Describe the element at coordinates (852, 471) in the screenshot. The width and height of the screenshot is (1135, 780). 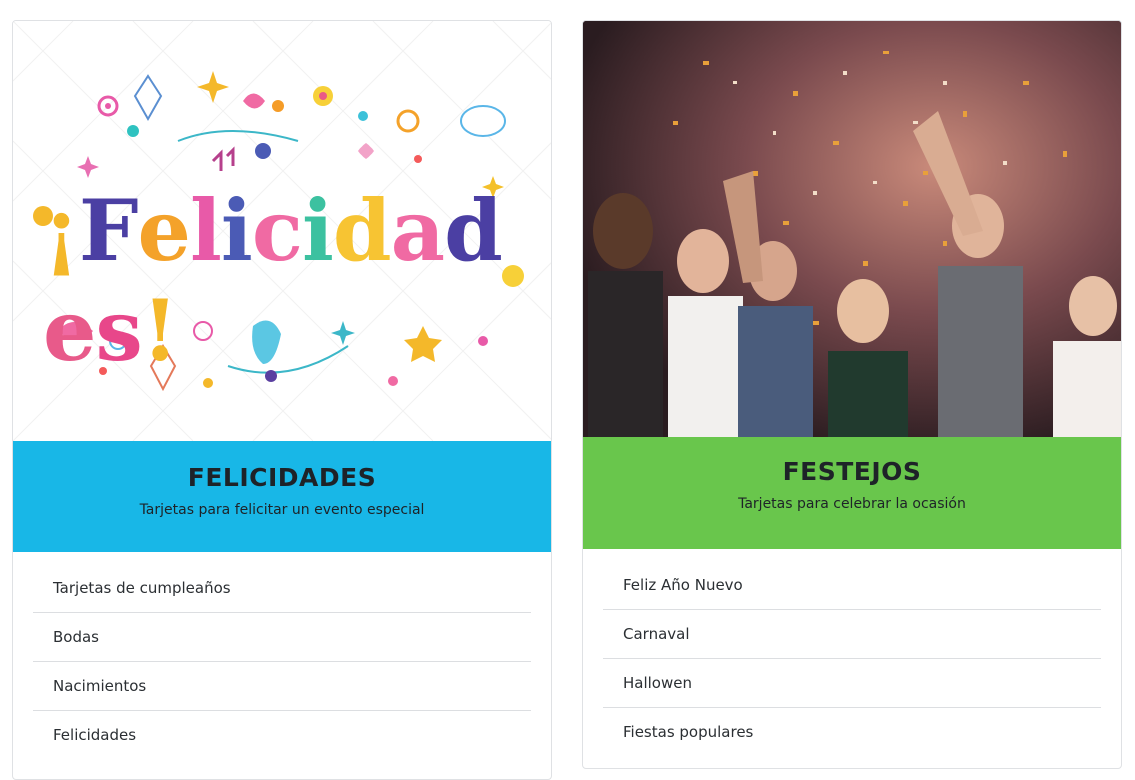
I see `card-title: FESTEJOS` at that location.